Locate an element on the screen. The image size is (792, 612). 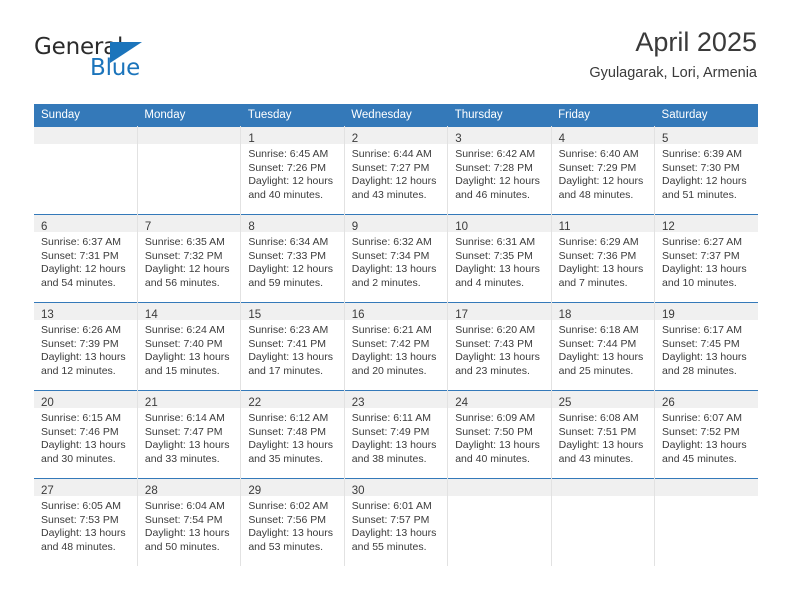
day-number: 5 is located at coordinates (665, 139).